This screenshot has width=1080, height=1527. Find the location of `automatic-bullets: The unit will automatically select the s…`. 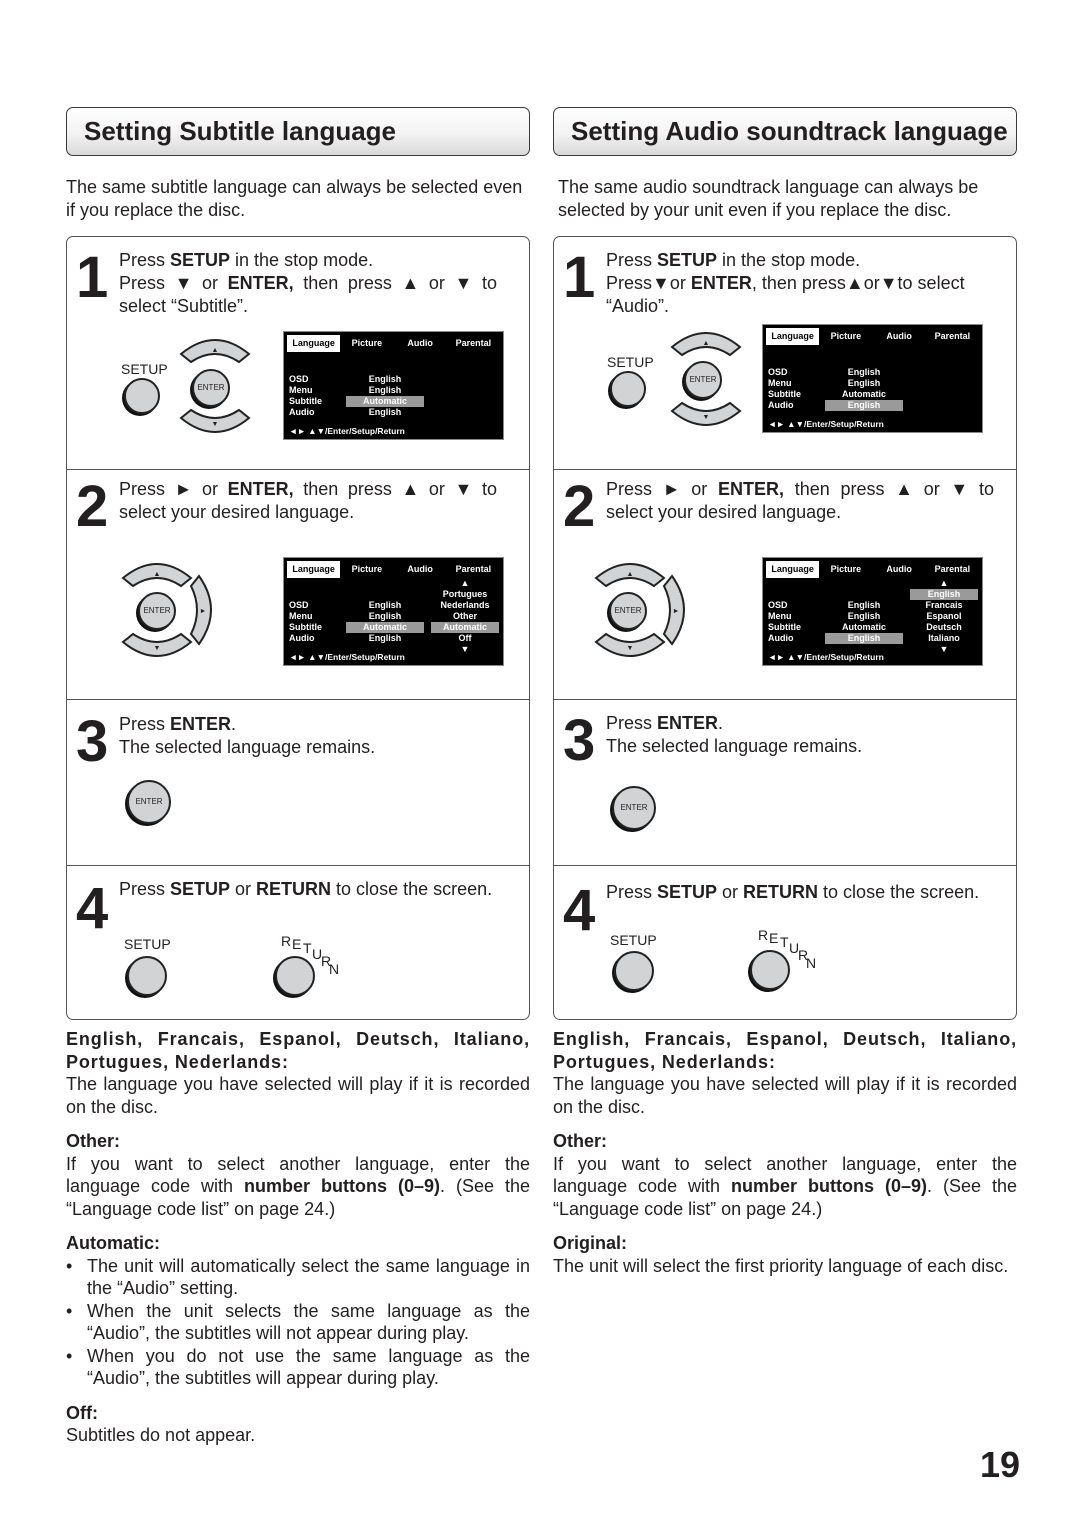

automatic-bullets: The unit will automatically select the s… is located at coordinates (298, 1322).